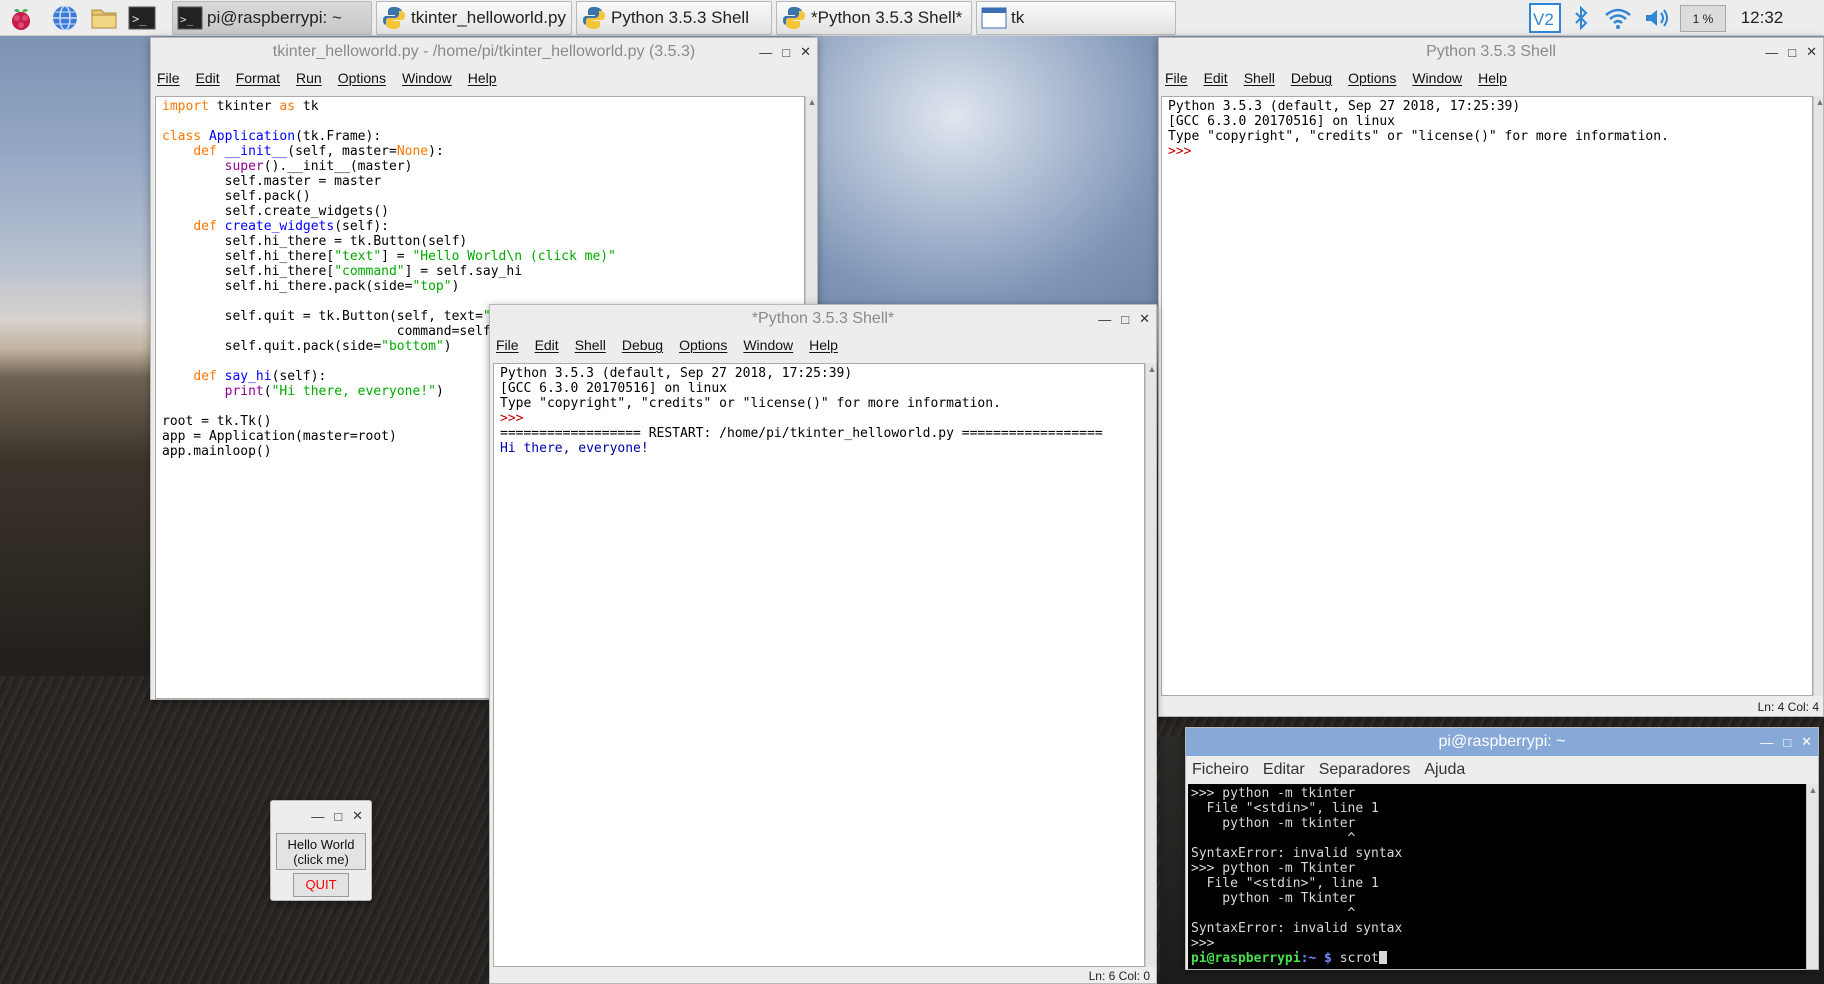 The image size is (1824, 984). I want to click on clock: 12:32, so click(1762, 18).